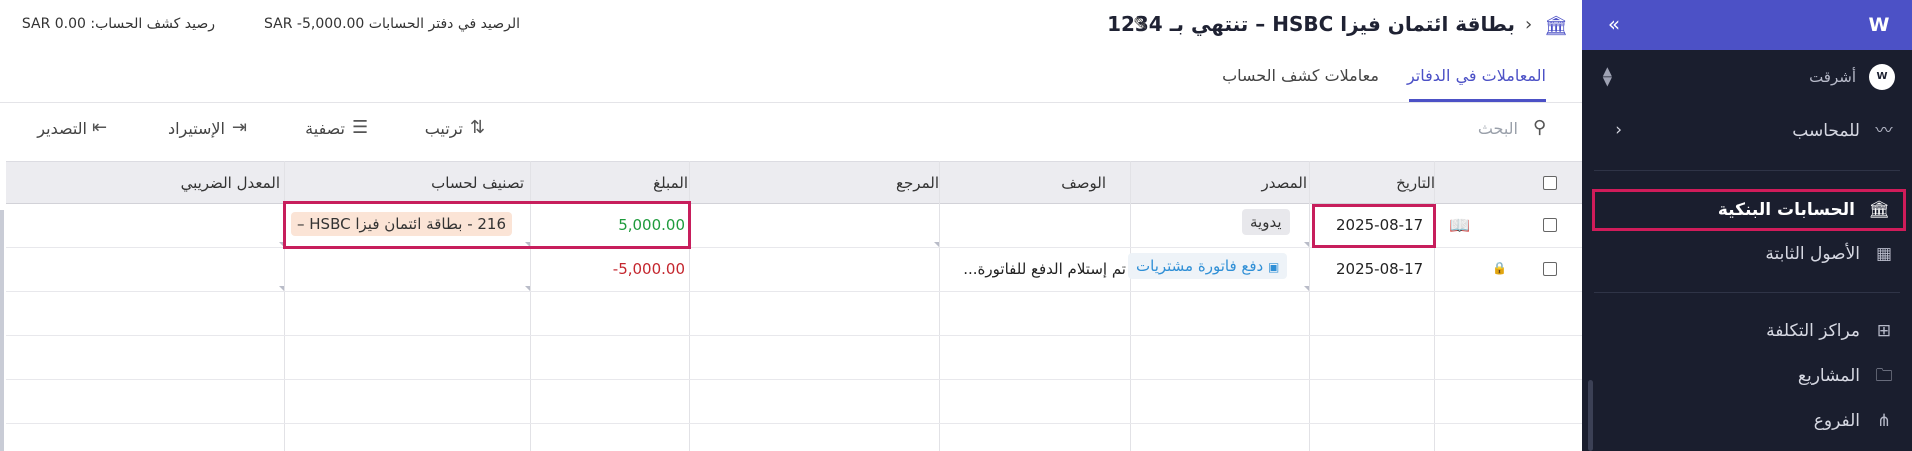 Image resolution: width=1912 pixels, height=451 pixels. What do you see at coordinates (1479, 128) in the screenshot?
I see `search-input: البحث` at bounding box center [1479, 128].